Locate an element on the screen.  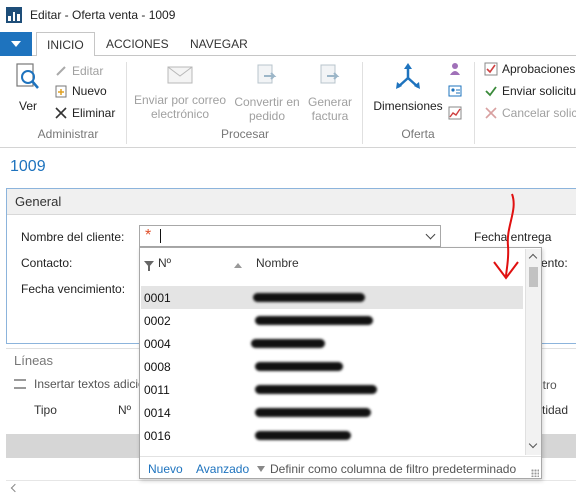
insertar-textos-button: Insertar textos adicio is located at coordinates (89, 384).